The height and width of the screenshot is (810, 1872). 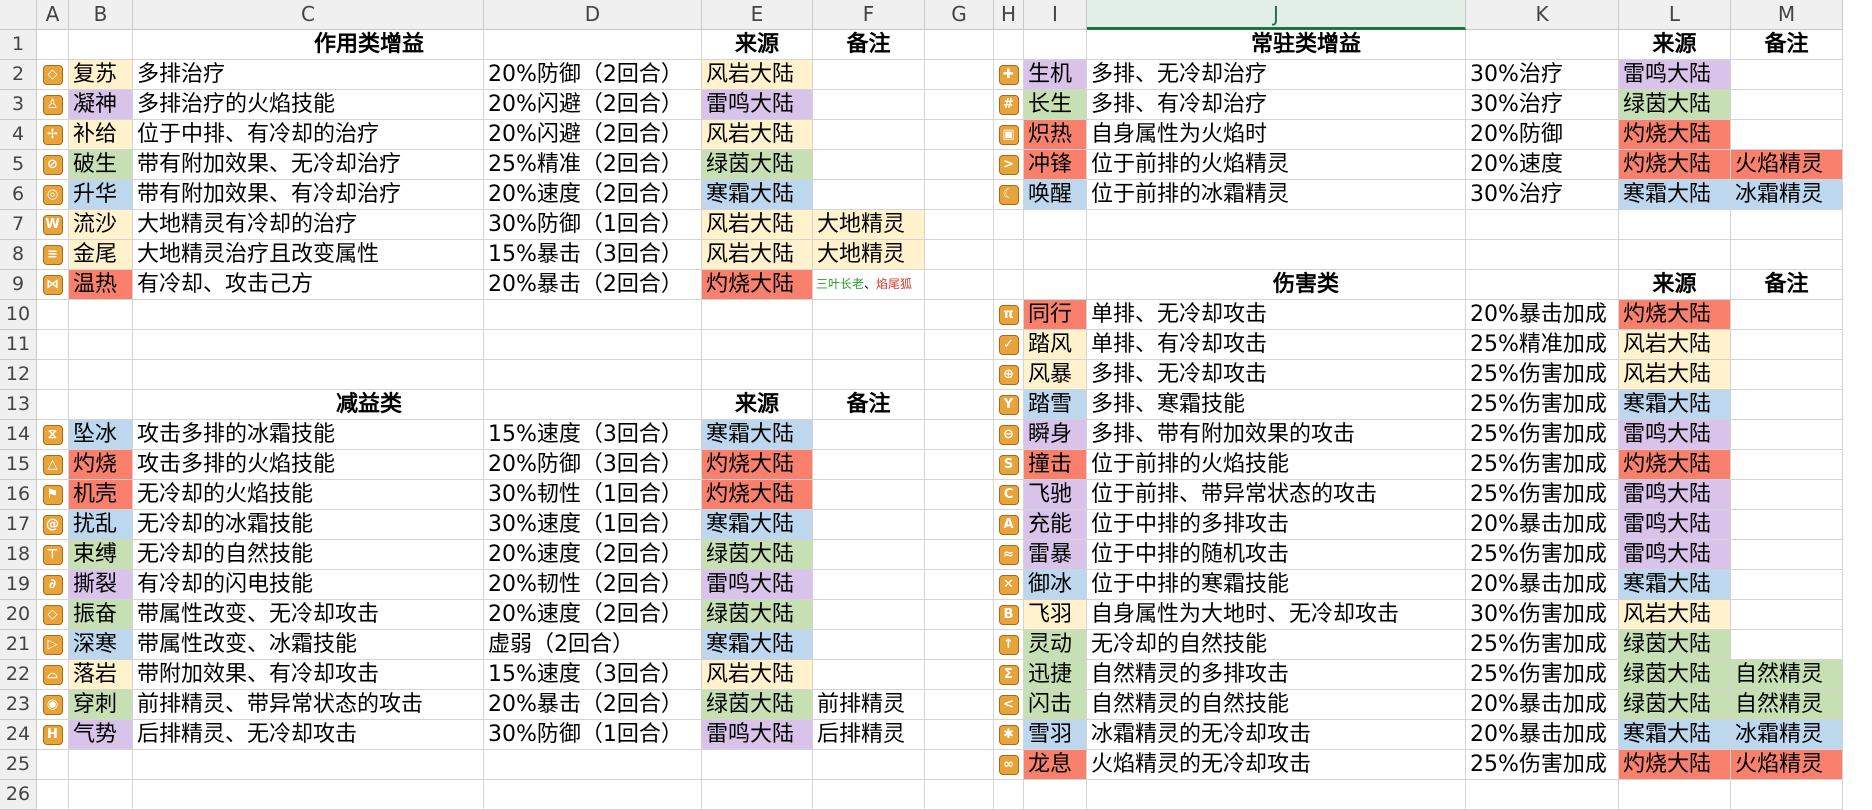 What do you see at coordinates (1009, 255) in the screenshot?
I see `cell-H8` at bounding box center [1009, 255].